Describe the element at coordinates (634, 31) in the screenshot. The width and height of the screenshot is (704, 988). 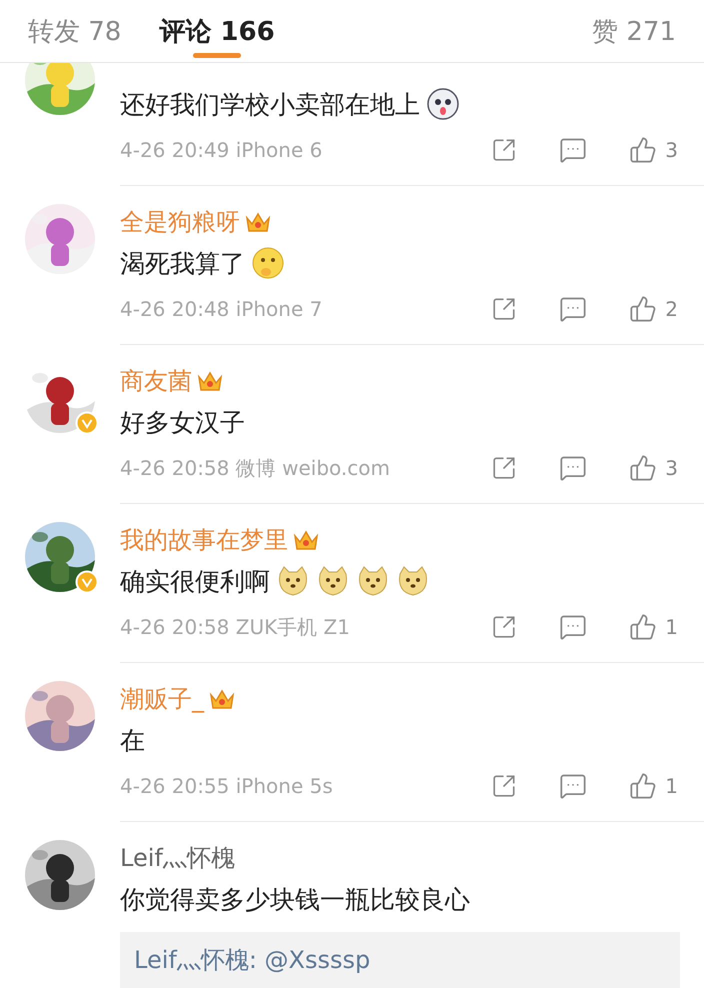
I see `tab: 赞 271` at that location.